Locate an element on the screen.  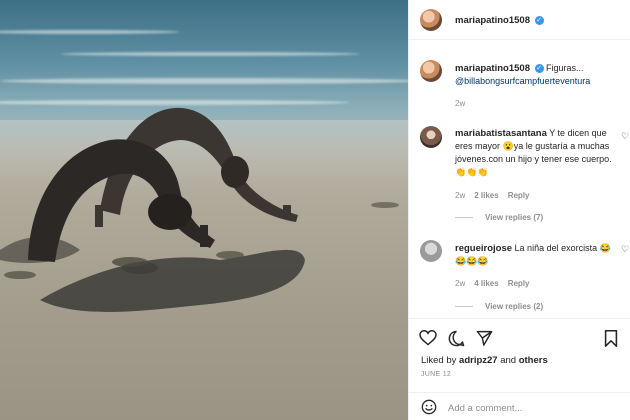
heart-icon is located at coordinates (428, 338).